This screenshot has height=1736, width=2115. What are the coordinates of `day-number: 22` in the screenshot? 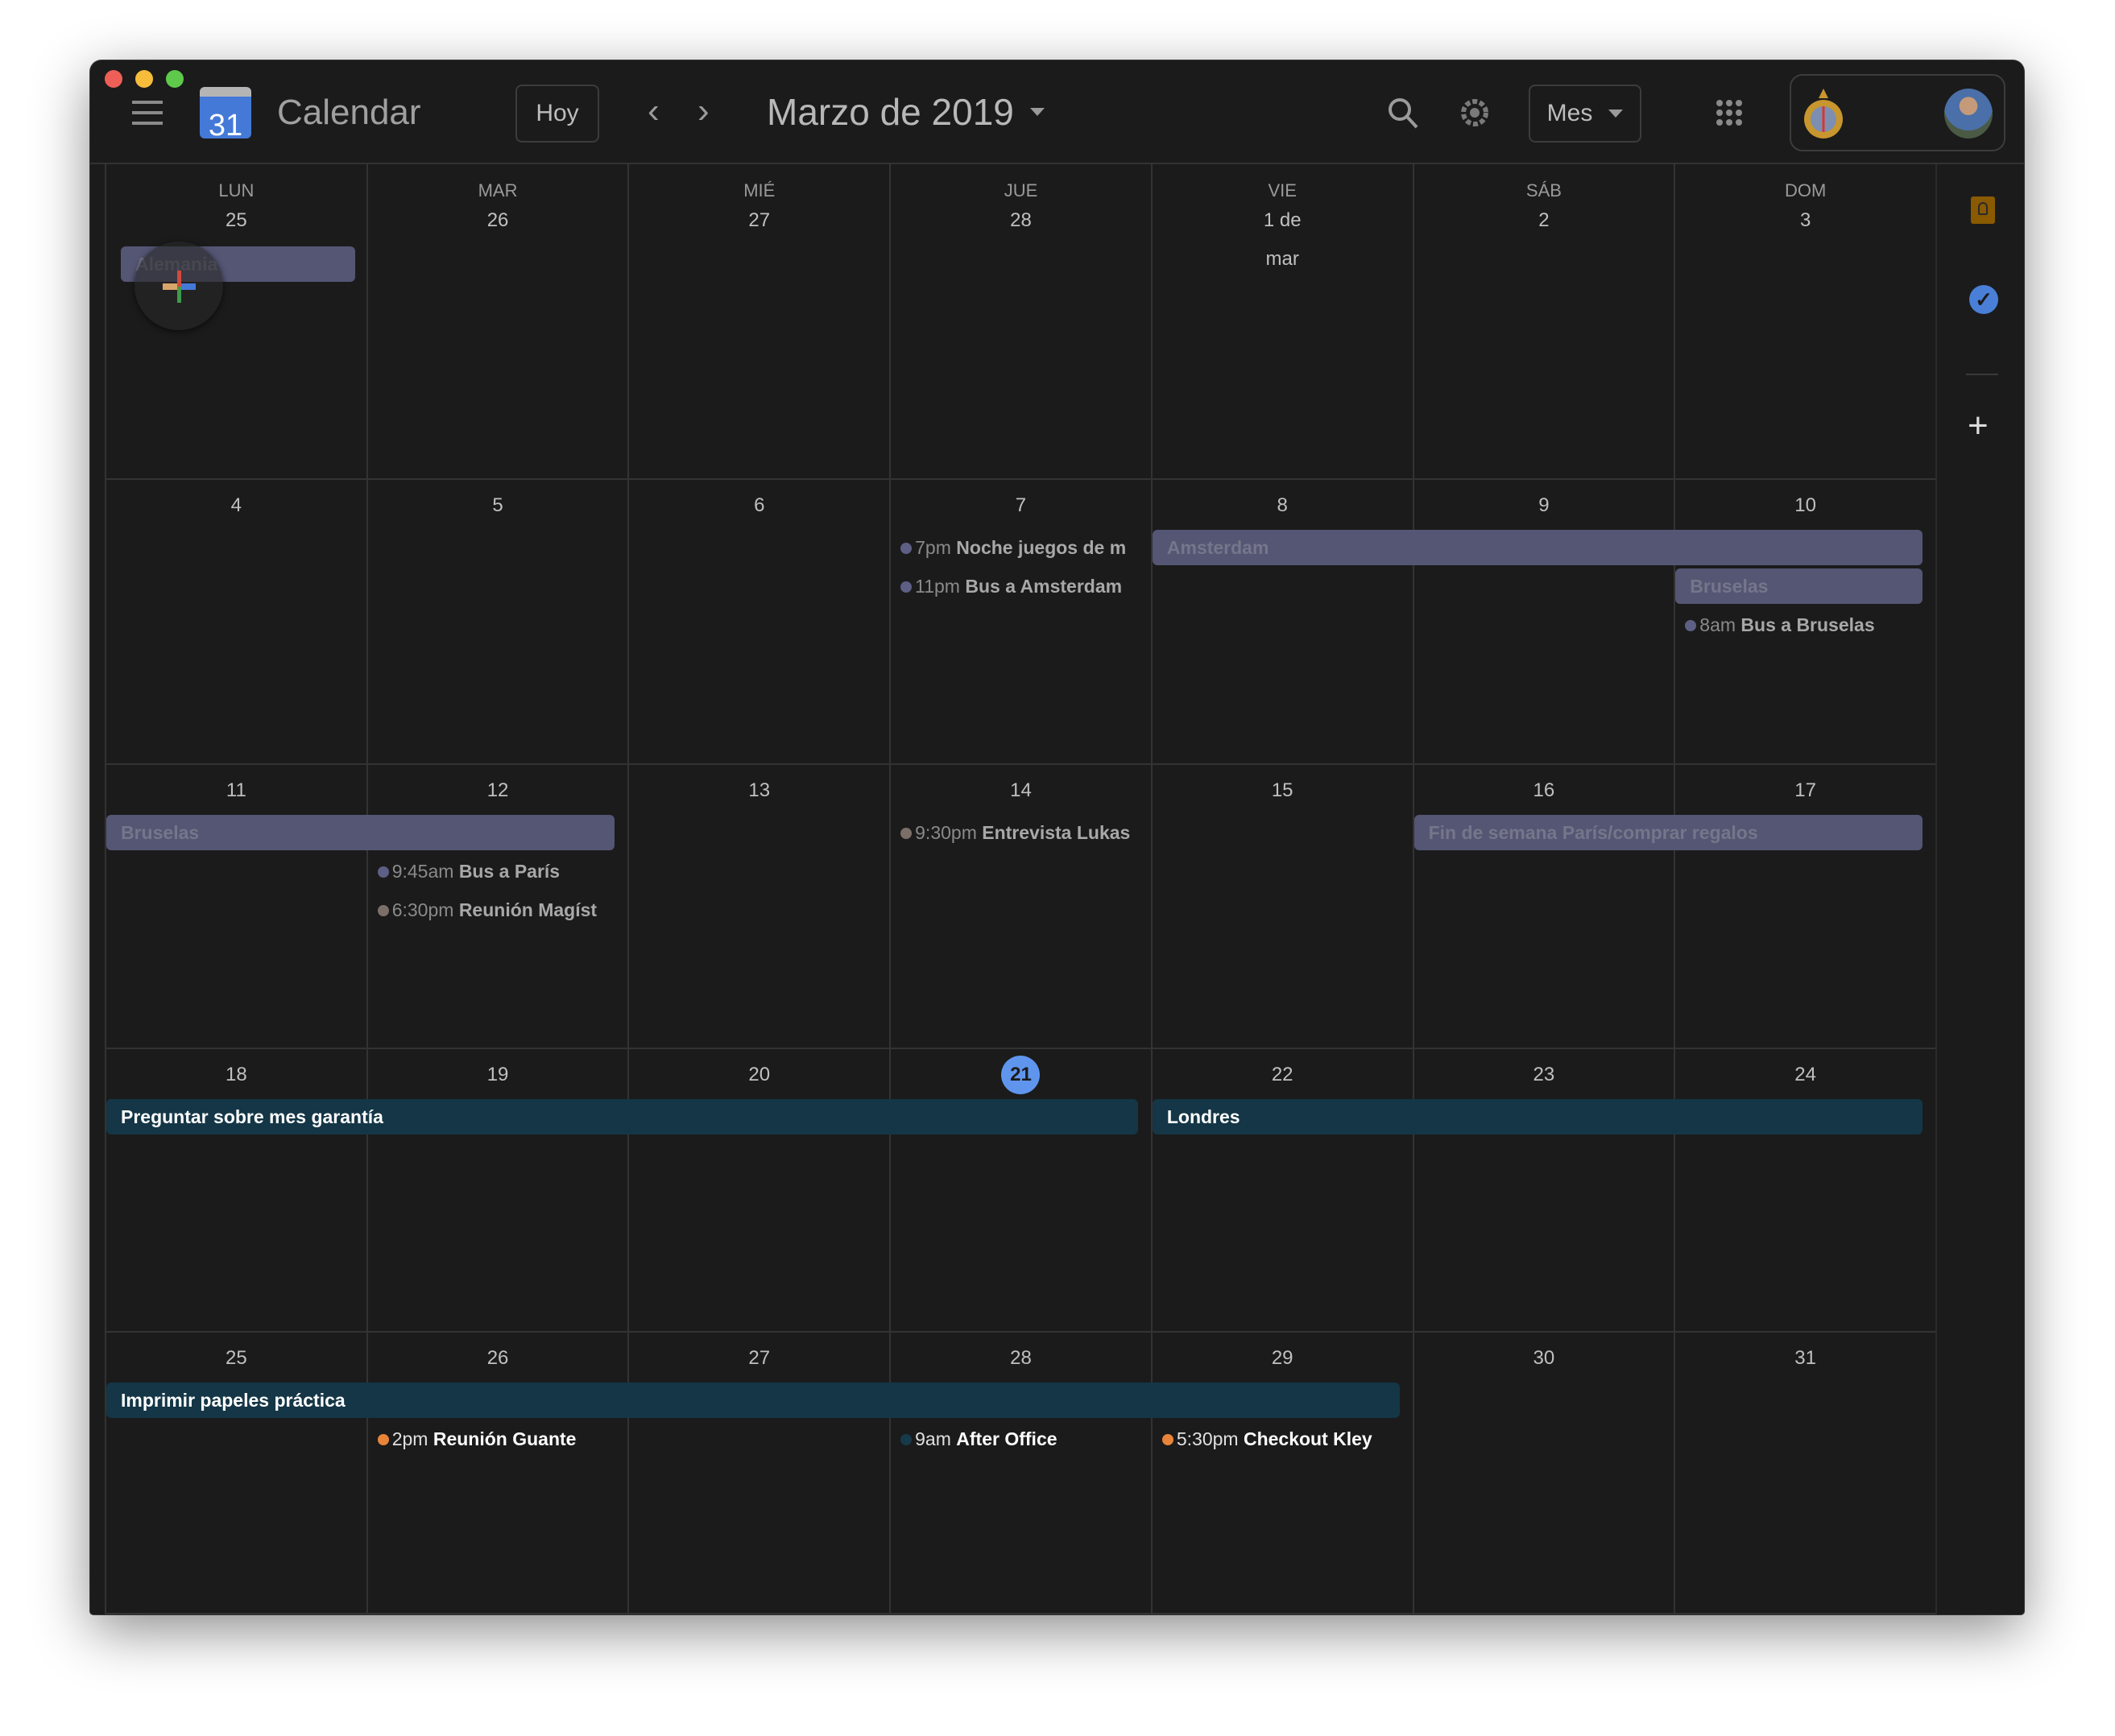 It's located at (1282, 1075).